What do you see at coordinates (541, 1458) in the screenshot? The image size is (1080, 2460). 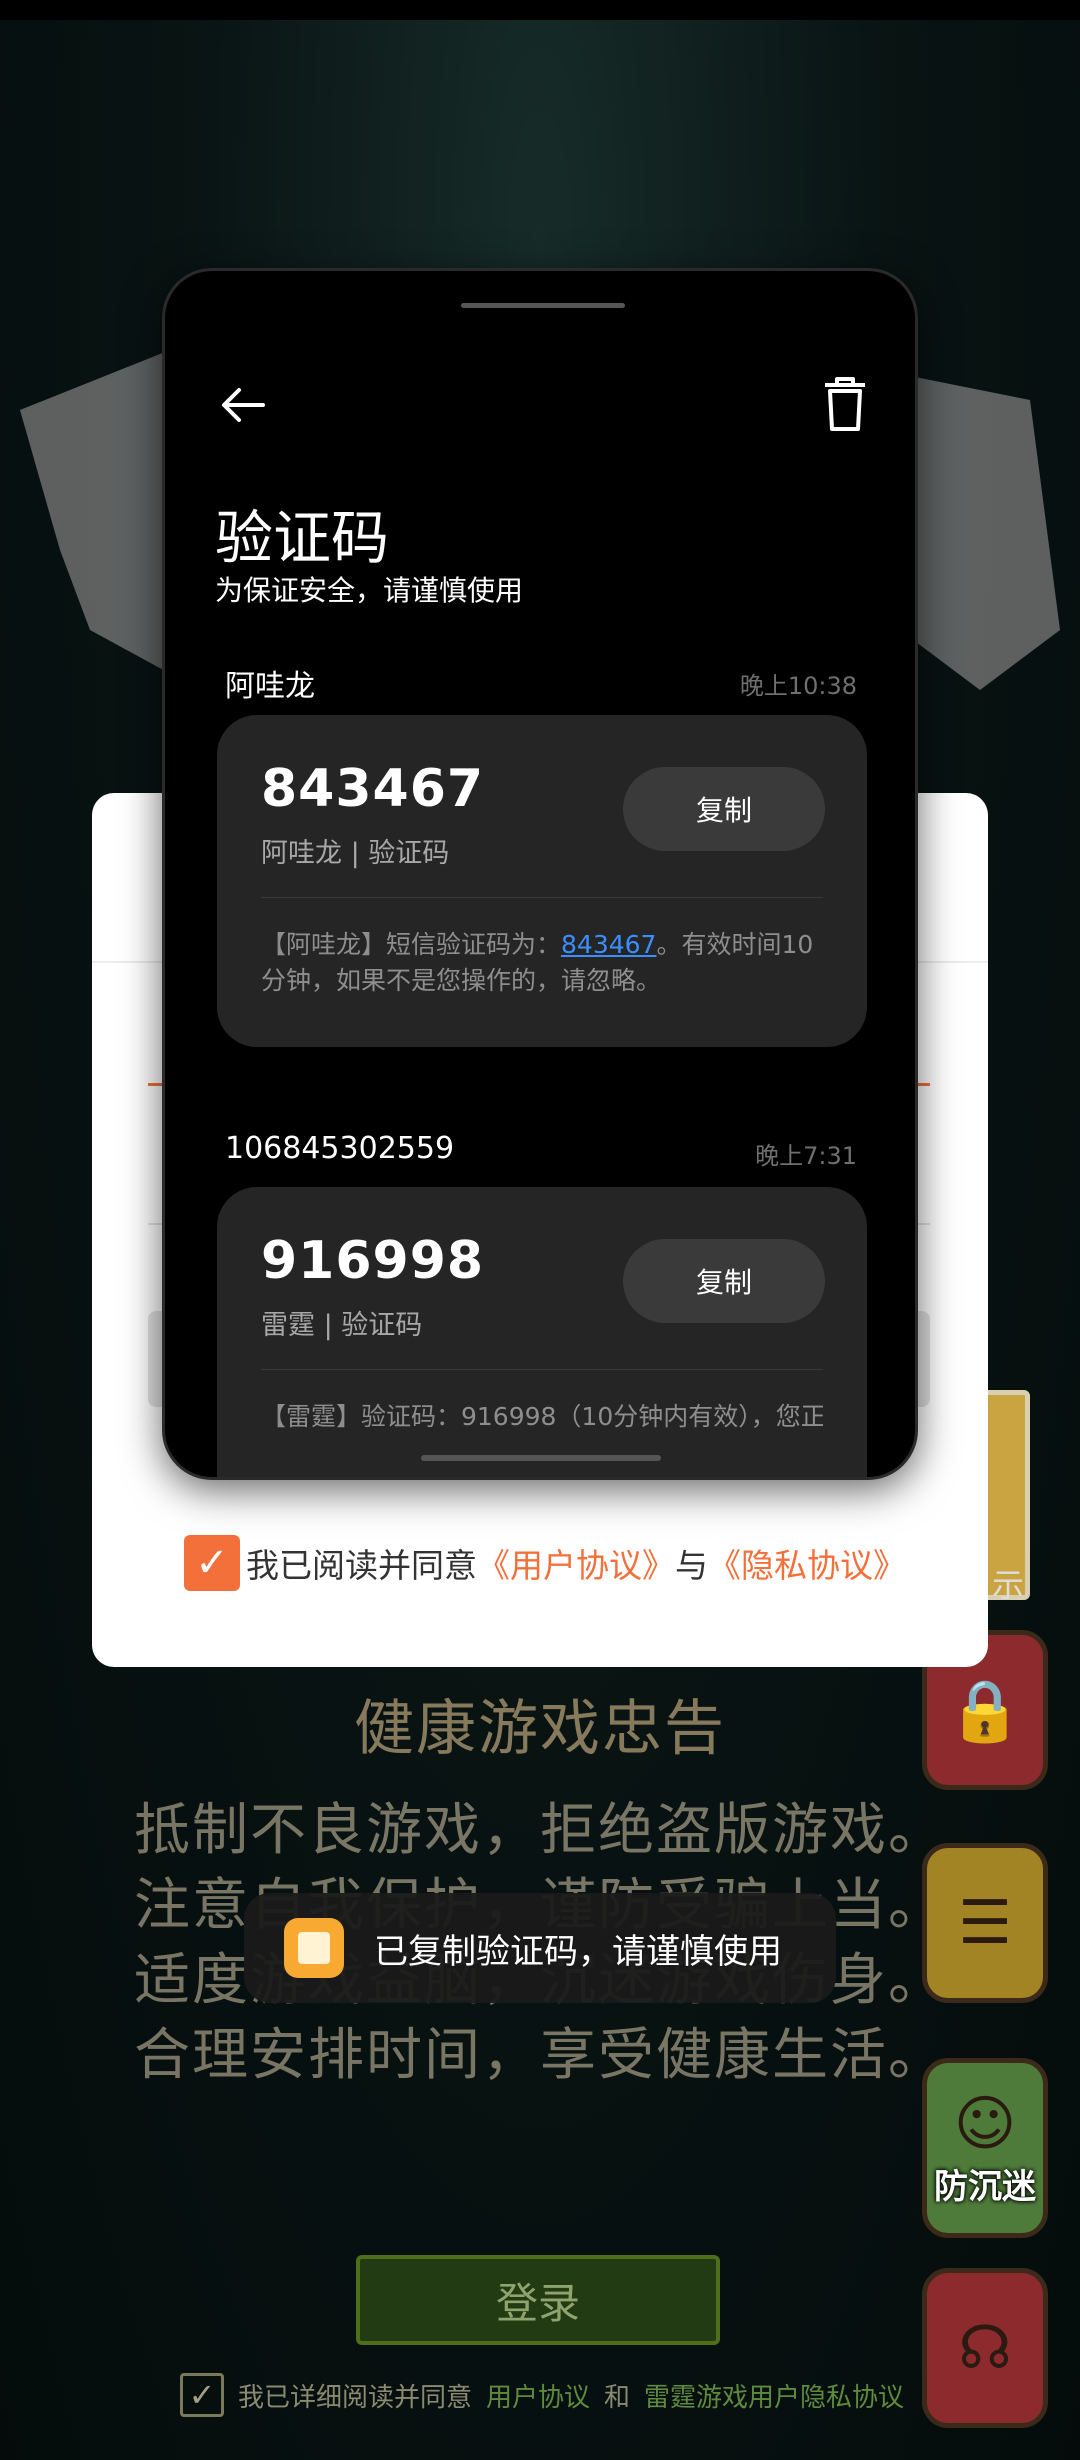 I see `home-indicator` at bounding box center [541, 1458].